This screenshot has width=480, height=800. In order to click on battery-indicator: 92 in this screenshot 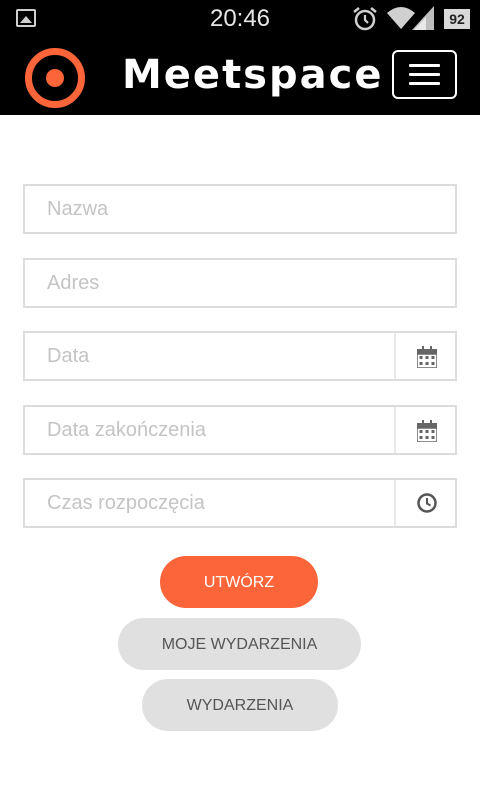, I will do `click(457, 19)`.